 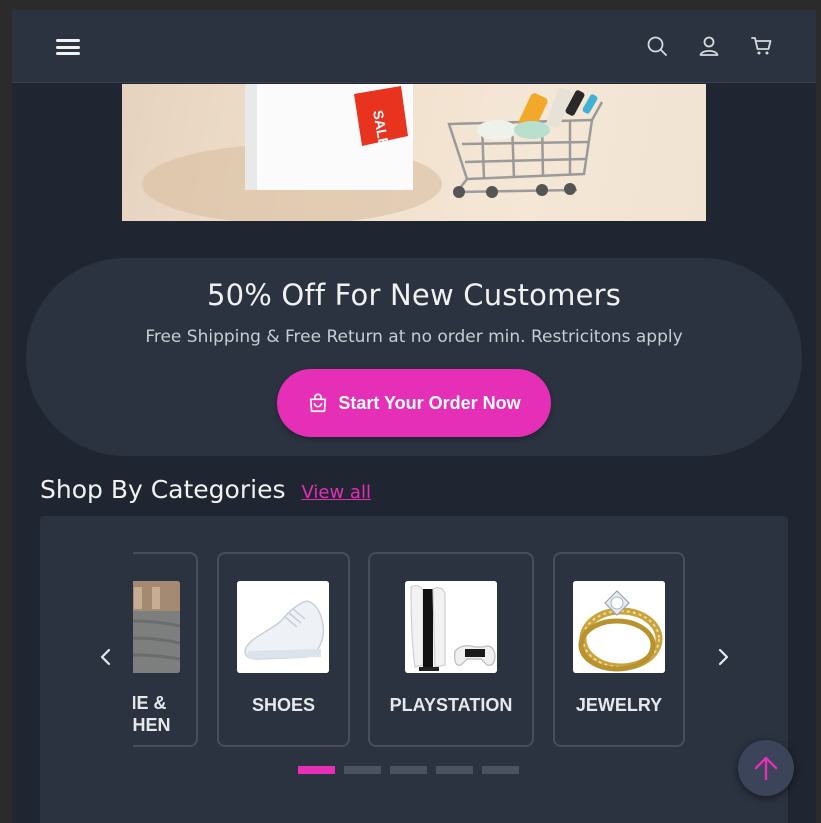 What do you see at coordinates (709, 46) in the screenshot?
I see `user-icon` at bounding box center [709, 46].